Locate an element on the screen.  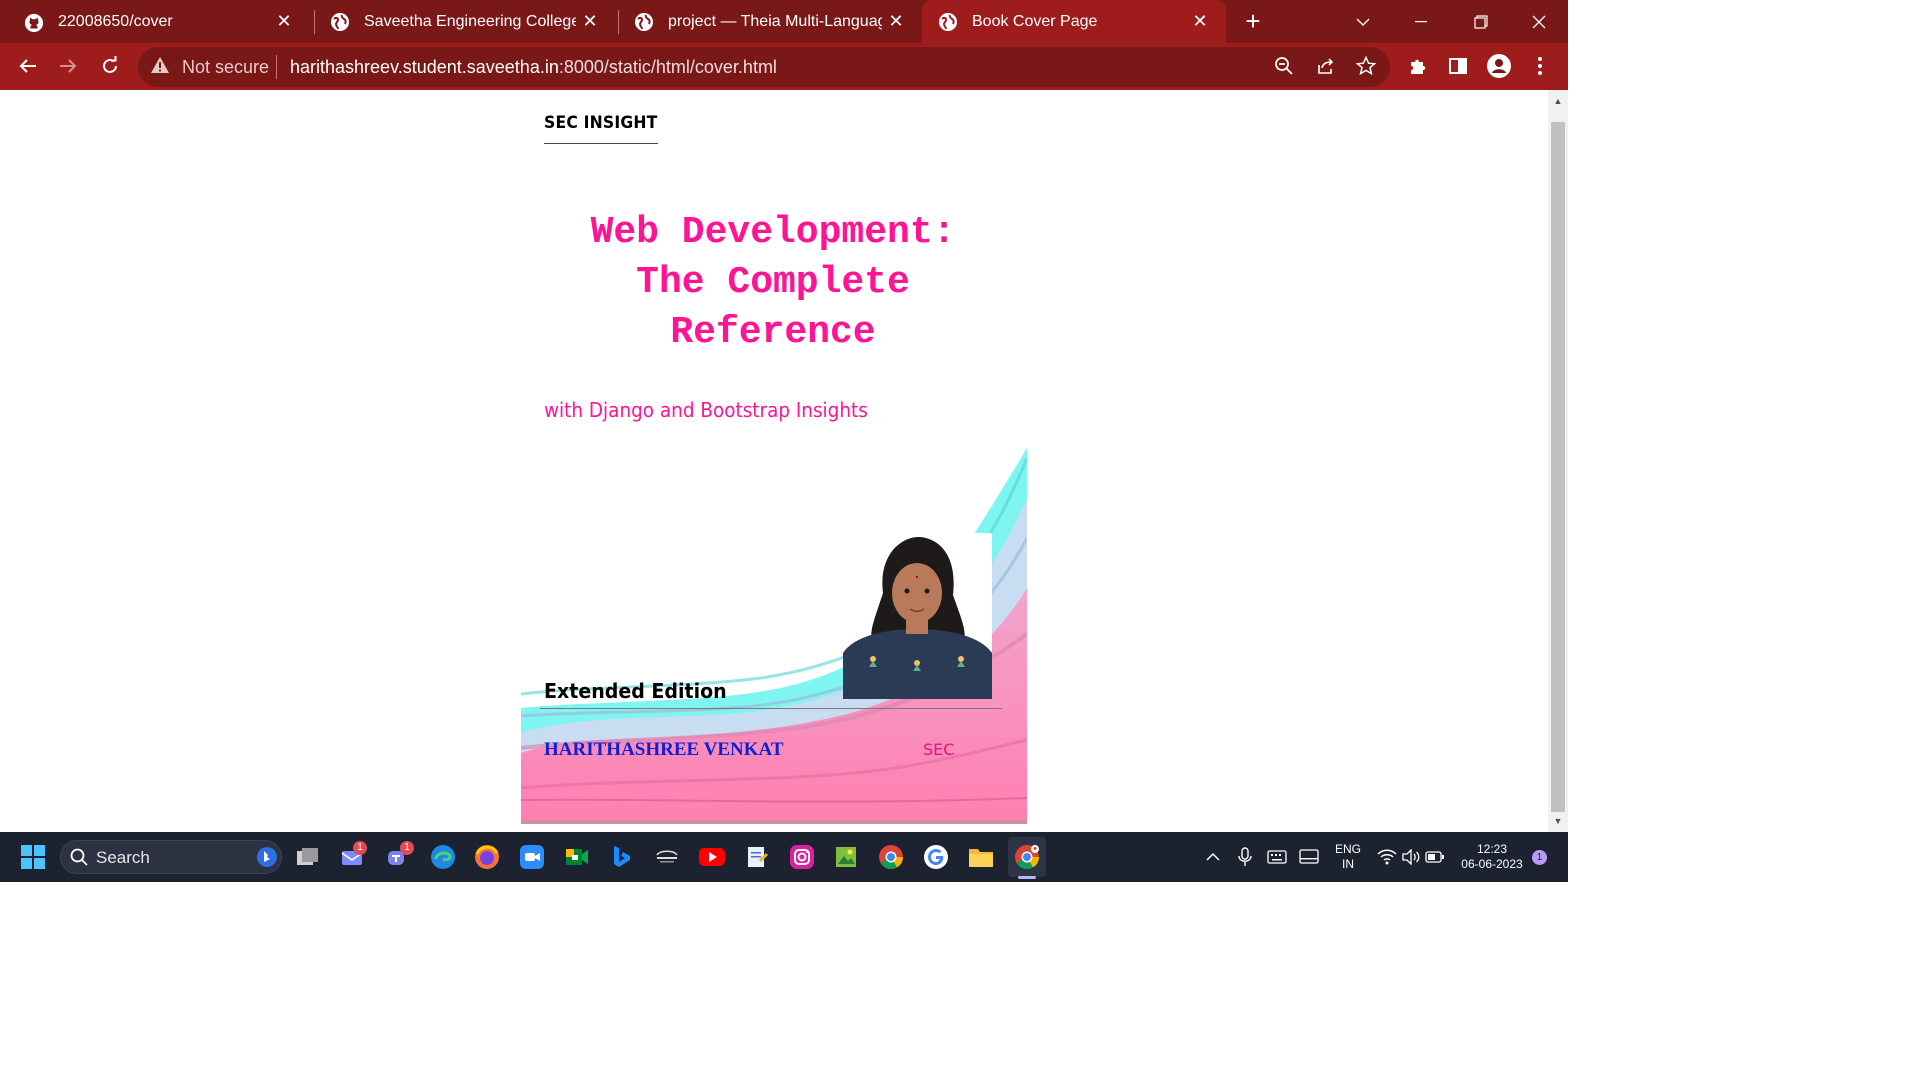
arrow-right-icon is located at coordinates (68, 66).